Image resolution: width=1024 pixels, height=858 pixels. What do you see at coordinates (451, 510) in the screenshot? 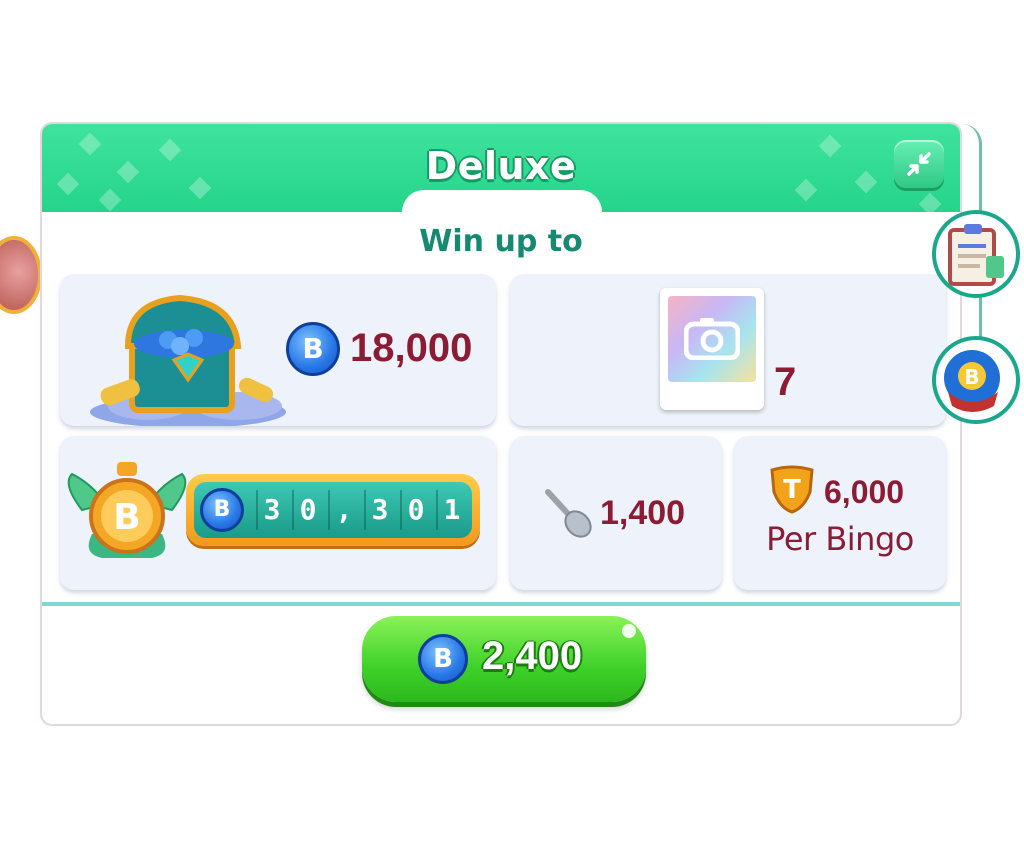
I see `counter-digit: 1` at bounding box center [451, 510].